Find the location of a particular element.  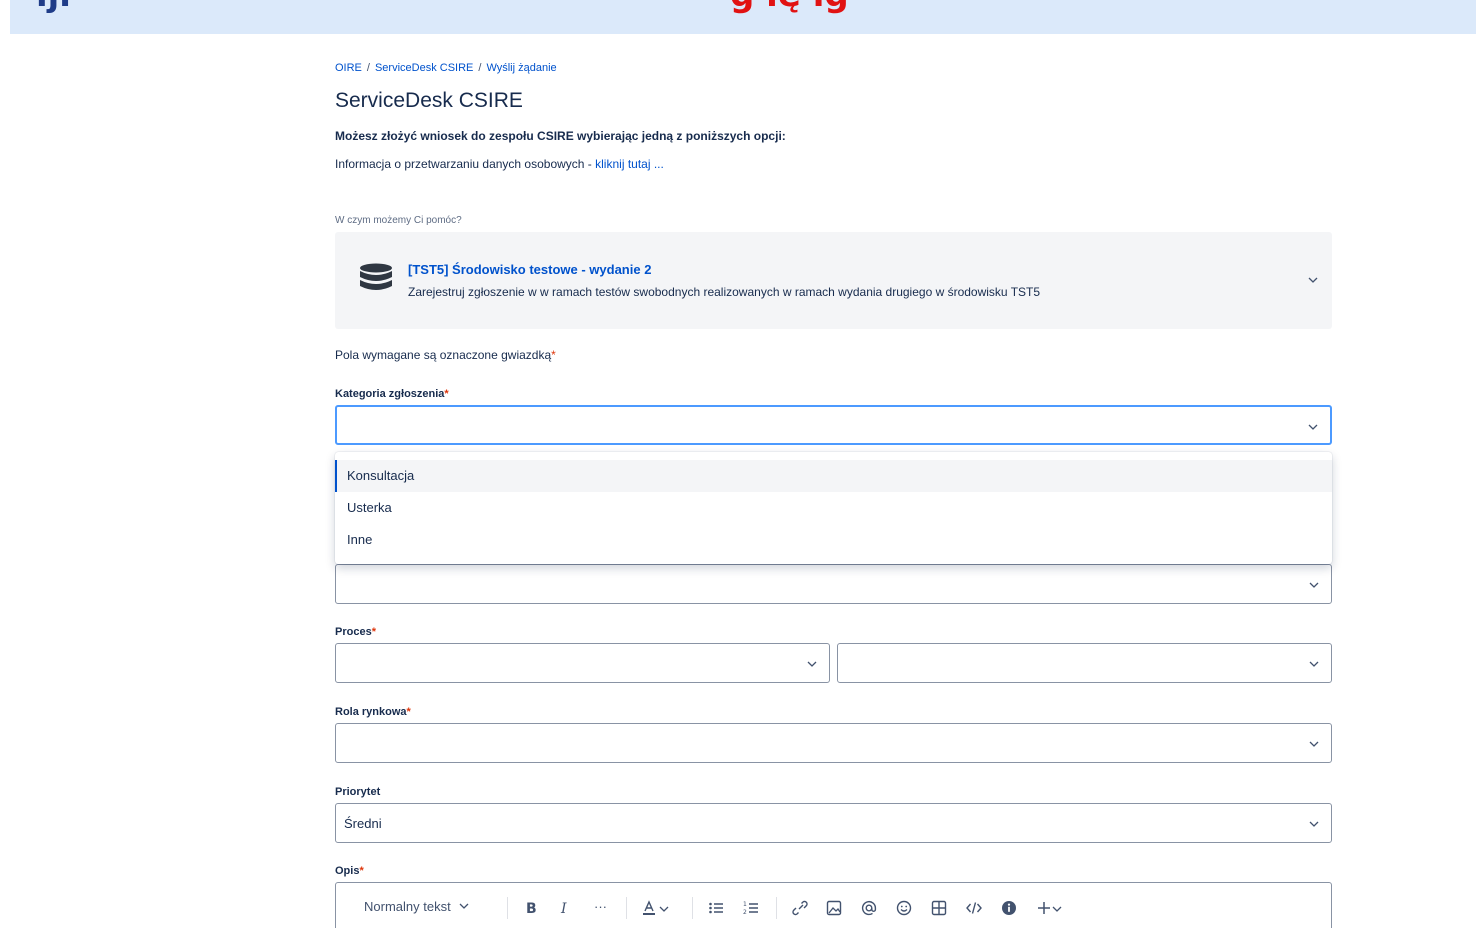

breadcrumb-oire: OIRE is located at coordinates (348, 68).